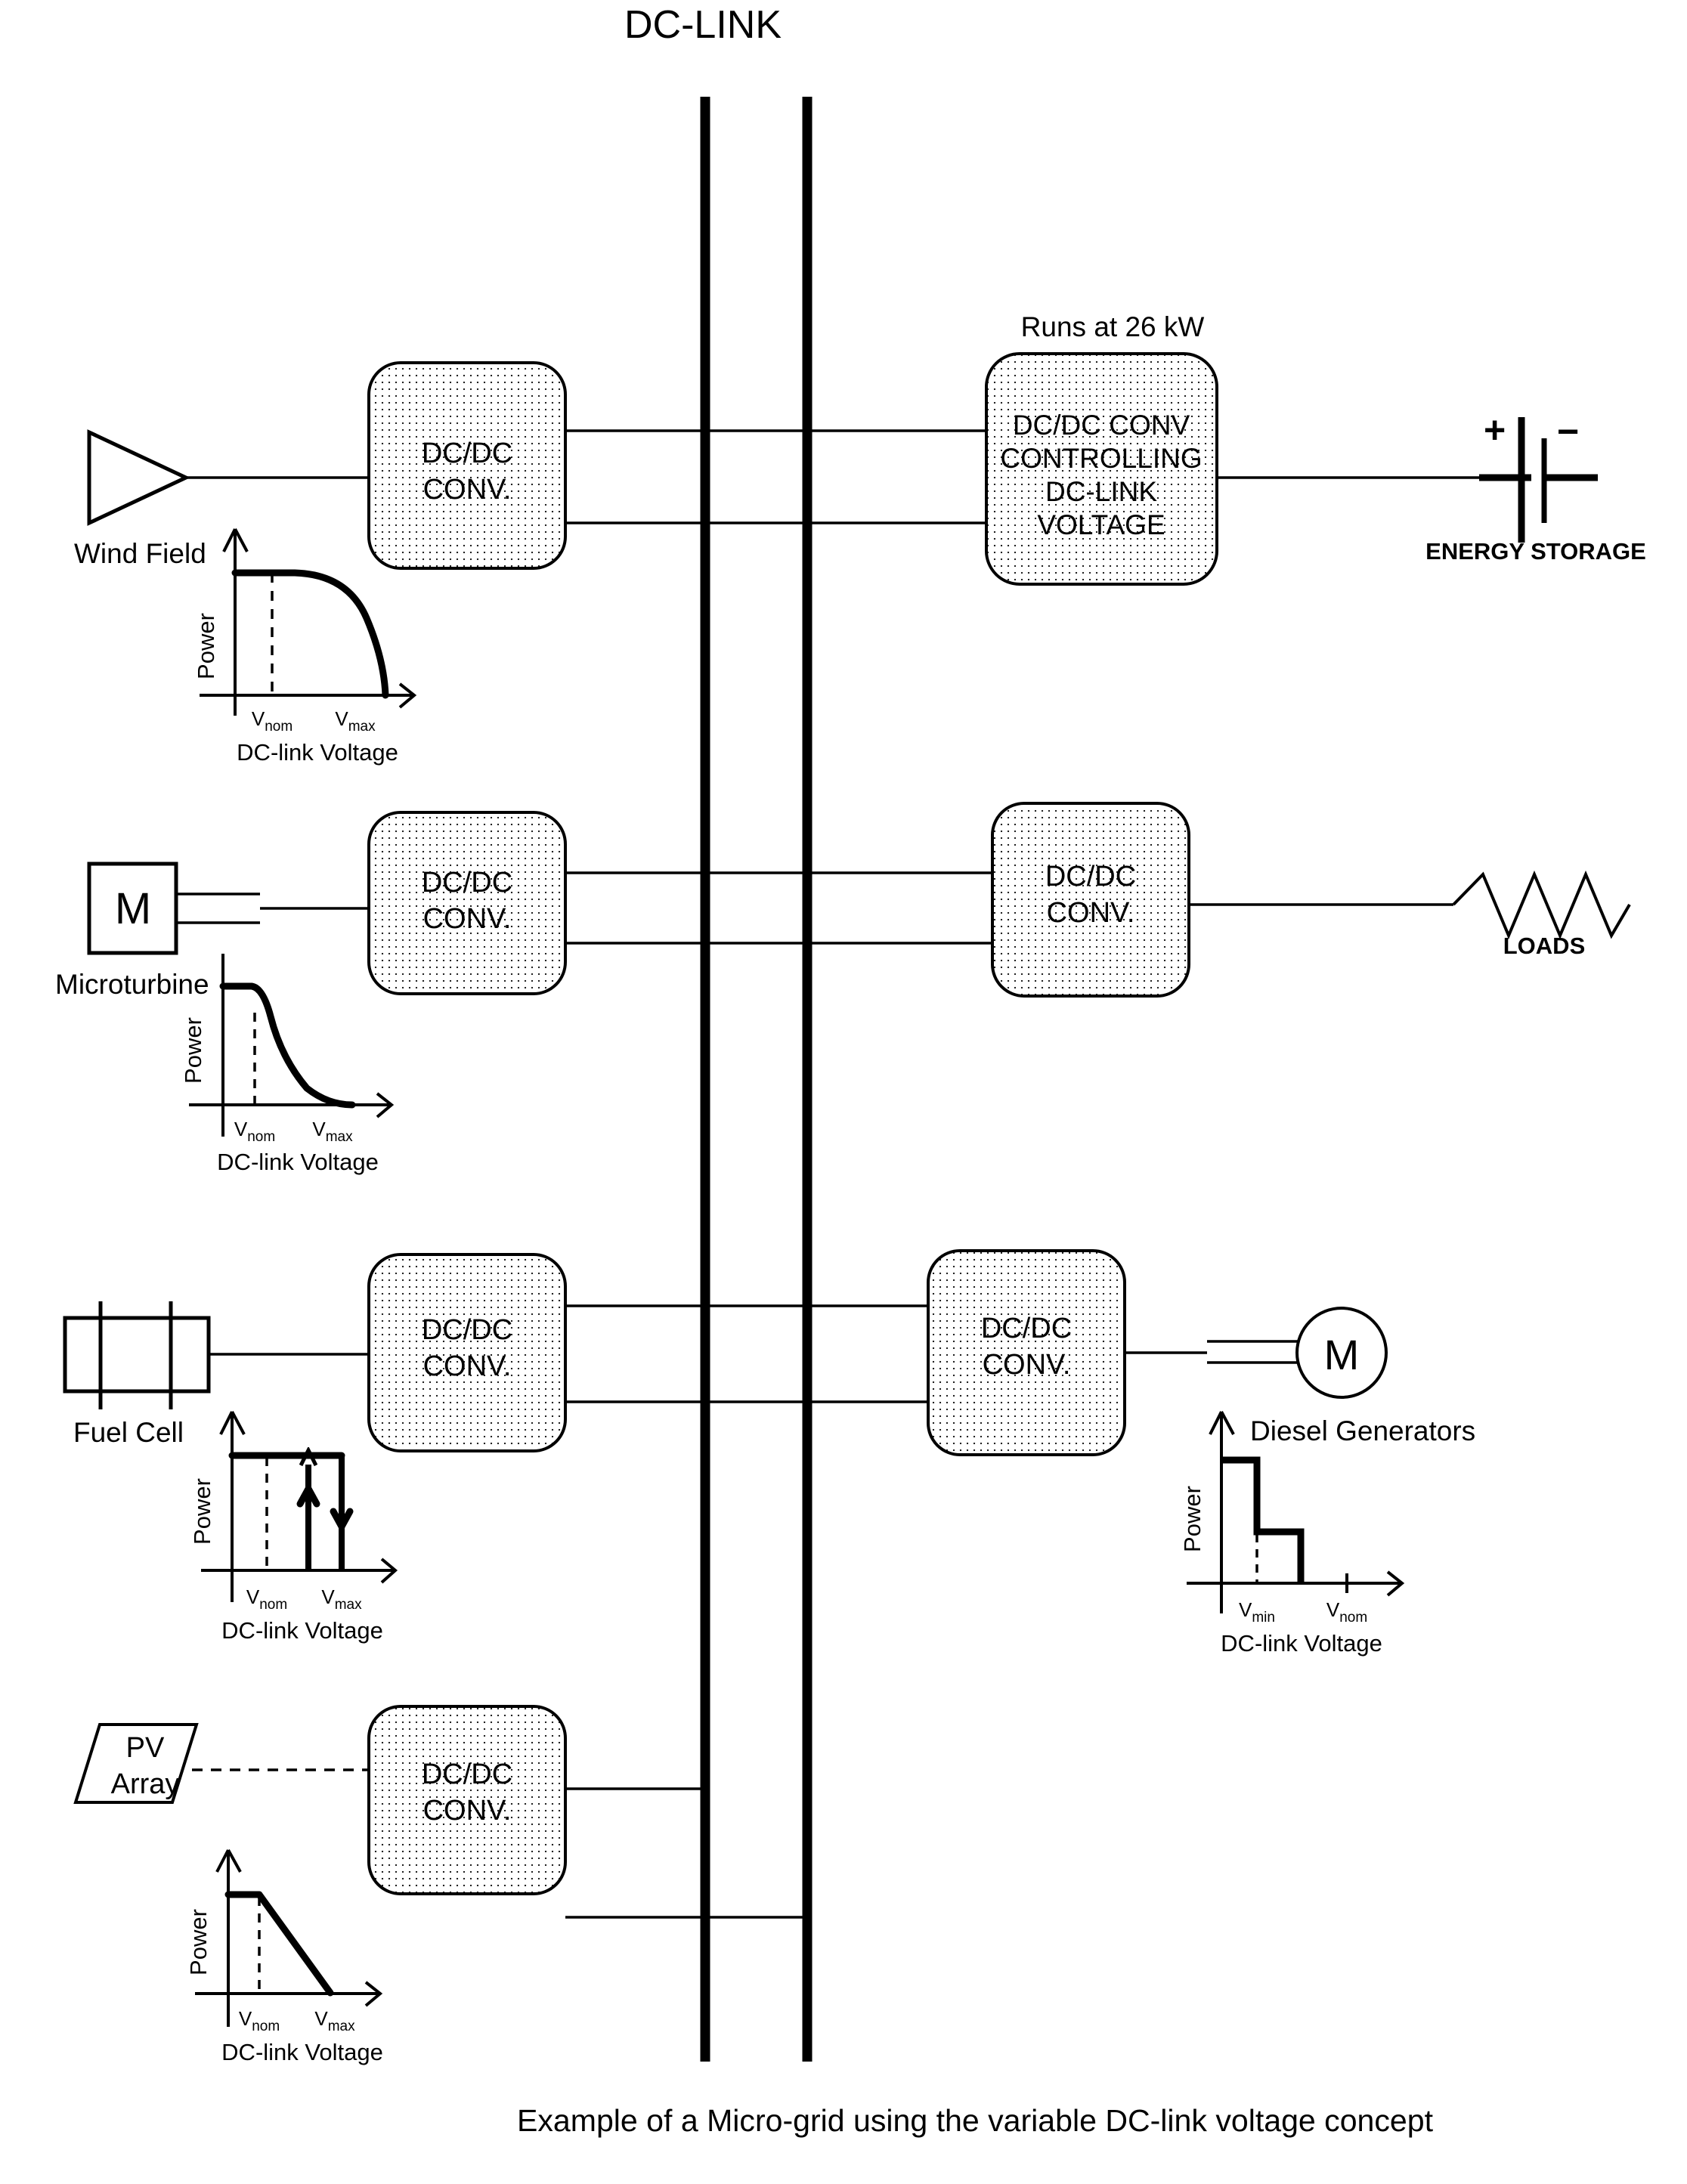 The width and height of the screenshot is (1687, 2184). I want to click on converter-pv-array: DC/DC CONV., so click(467, 1800).